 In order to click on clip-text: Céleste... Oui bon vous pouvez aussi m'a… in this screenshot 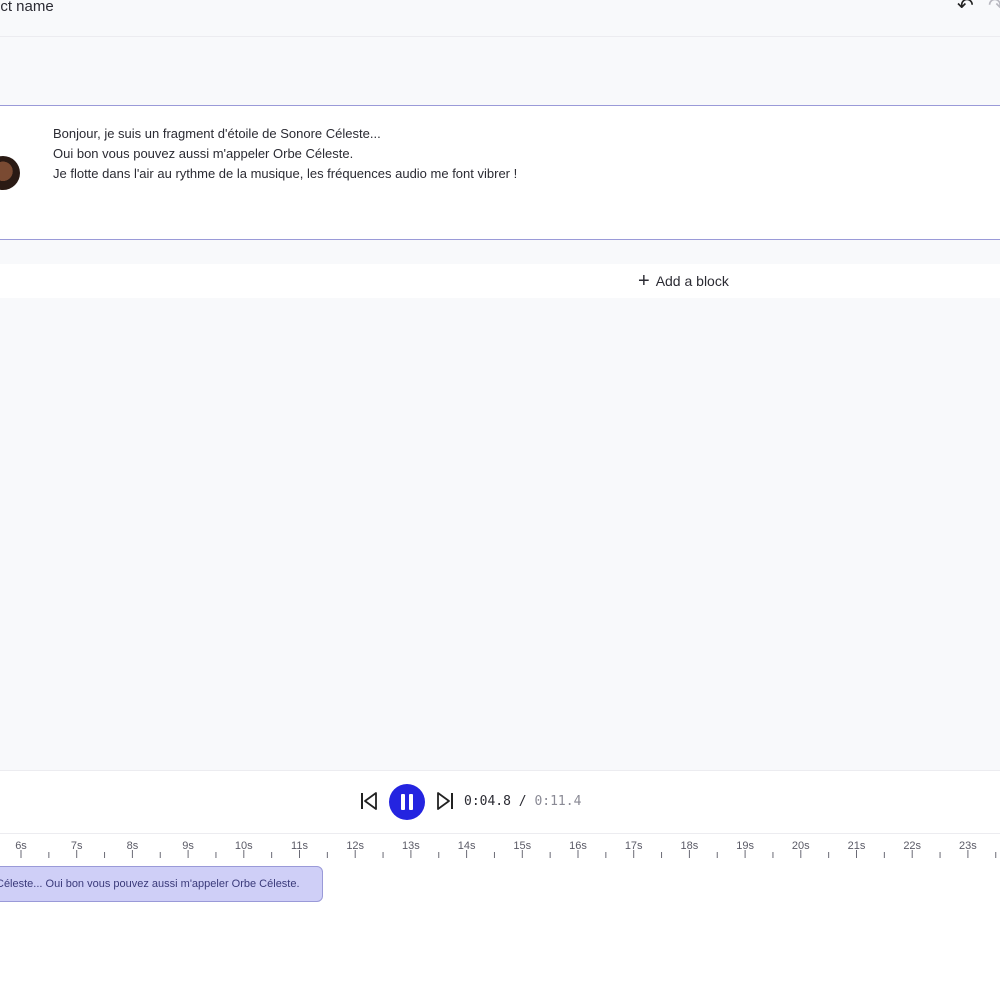, I will do `click(150, 884)`.